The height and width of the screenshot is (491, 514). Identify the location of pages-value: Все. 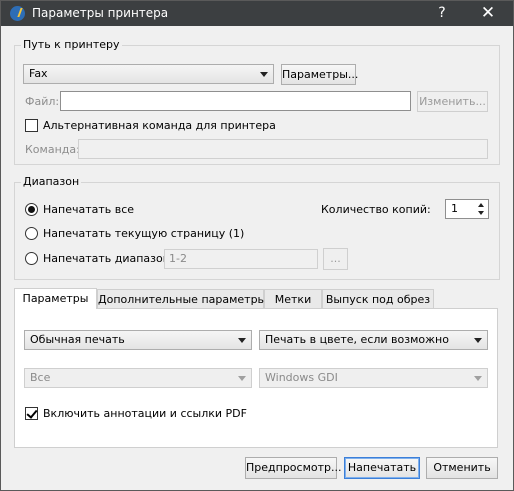
(40, 377).